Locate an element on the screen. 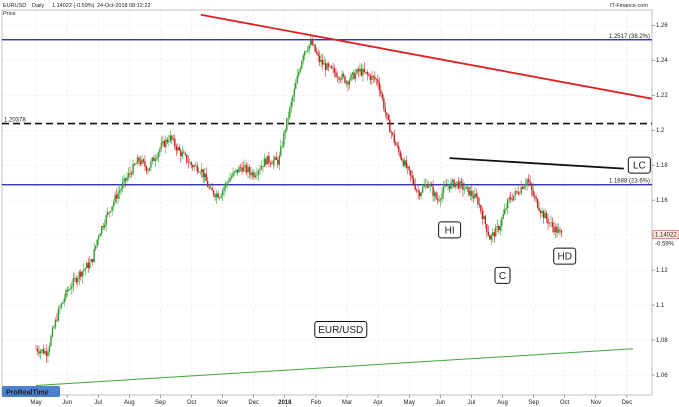 The width and height of the screenshot is (679, 407). annotation-c: C is located at coordinates (502, 275).